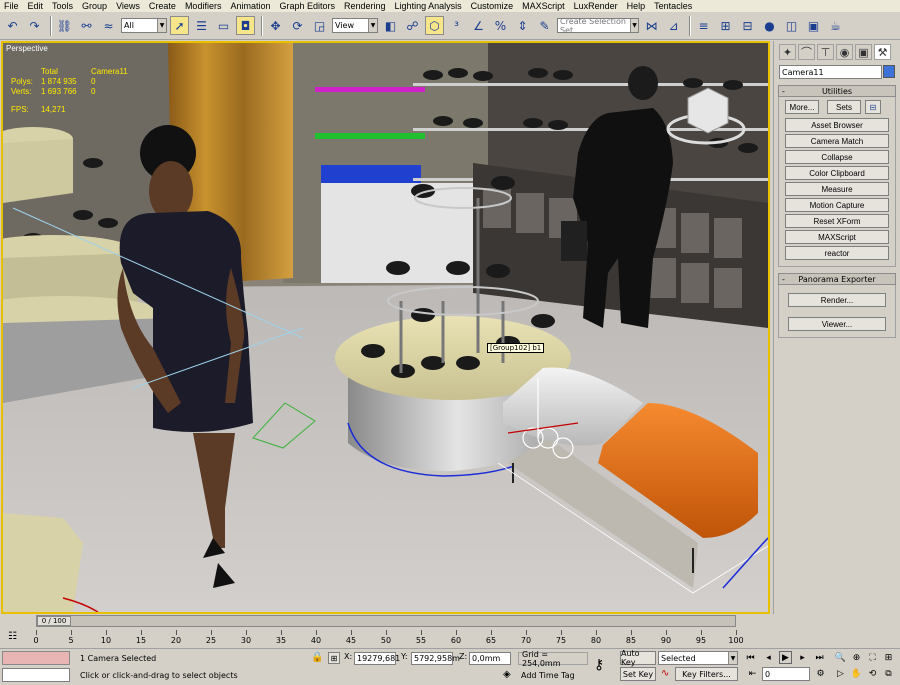 The image size is (900, 685). I want to click on move-icon: ✥, so click(275, 25).